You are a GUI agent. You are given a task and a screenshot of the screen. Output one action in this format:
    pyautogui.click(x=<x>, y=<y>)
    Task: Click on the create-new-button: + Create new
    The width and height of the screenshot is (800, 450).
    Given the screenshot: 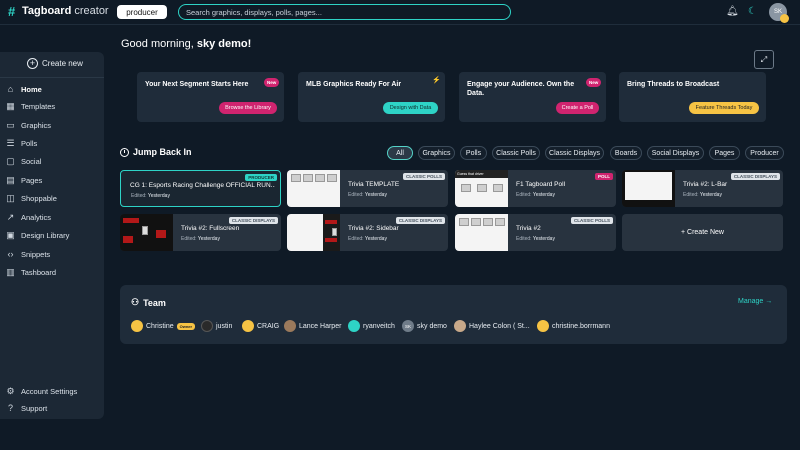 What is the action you would take?
    pyautogui.click(x=55, y=63)
    